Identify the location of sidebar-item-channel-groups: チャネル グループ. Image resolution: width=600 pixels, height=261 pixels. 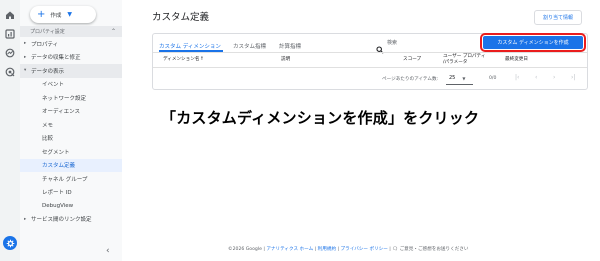
(71, 179).